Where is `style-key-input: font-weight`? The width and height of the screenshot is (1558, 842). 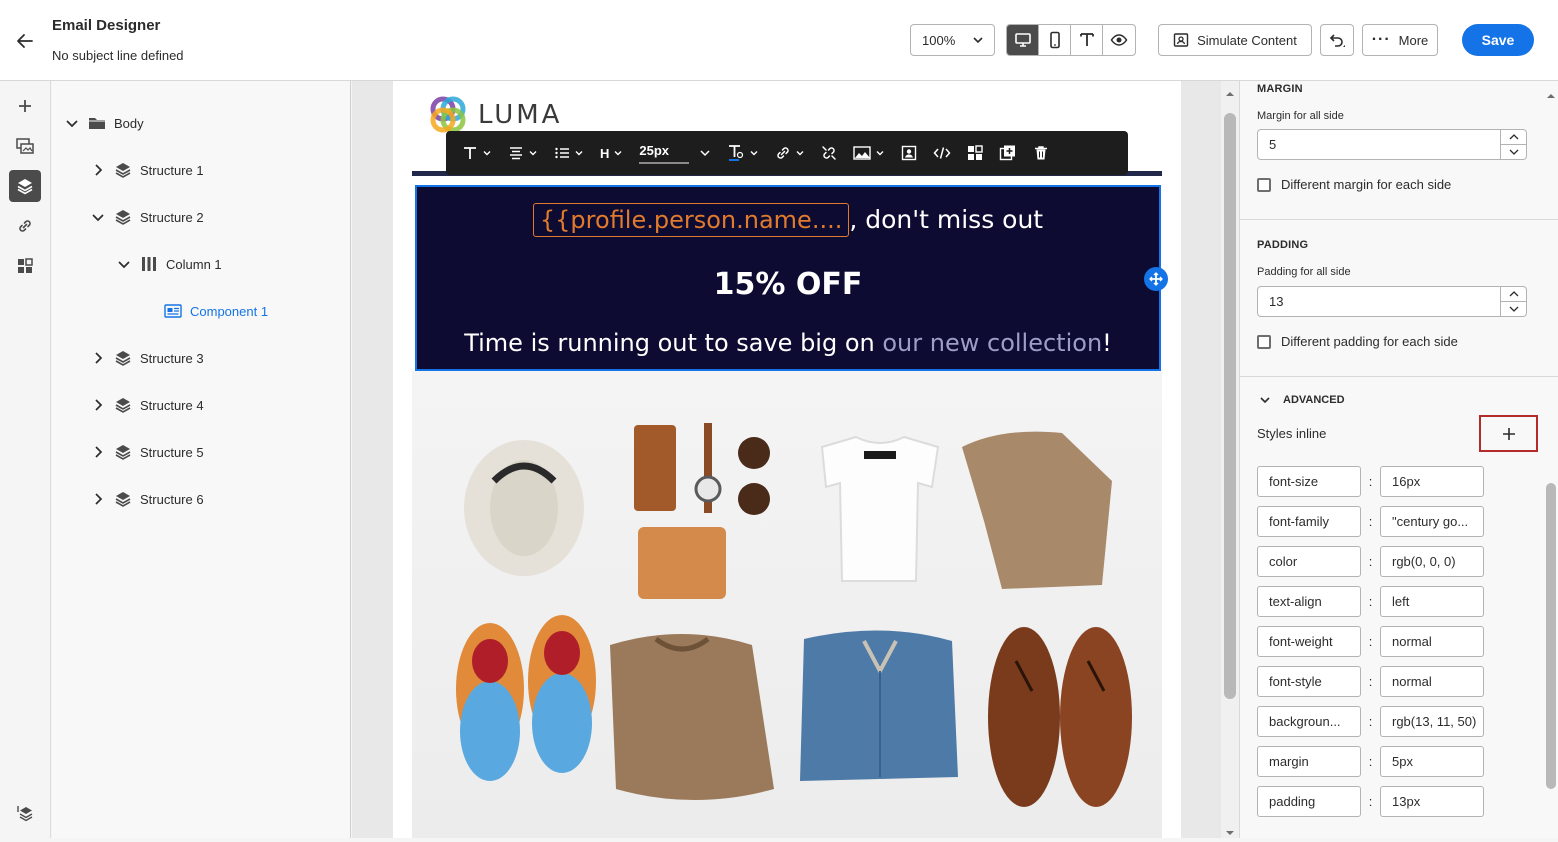
style-key-input: font-weight is located at coordinates (1309, 641).